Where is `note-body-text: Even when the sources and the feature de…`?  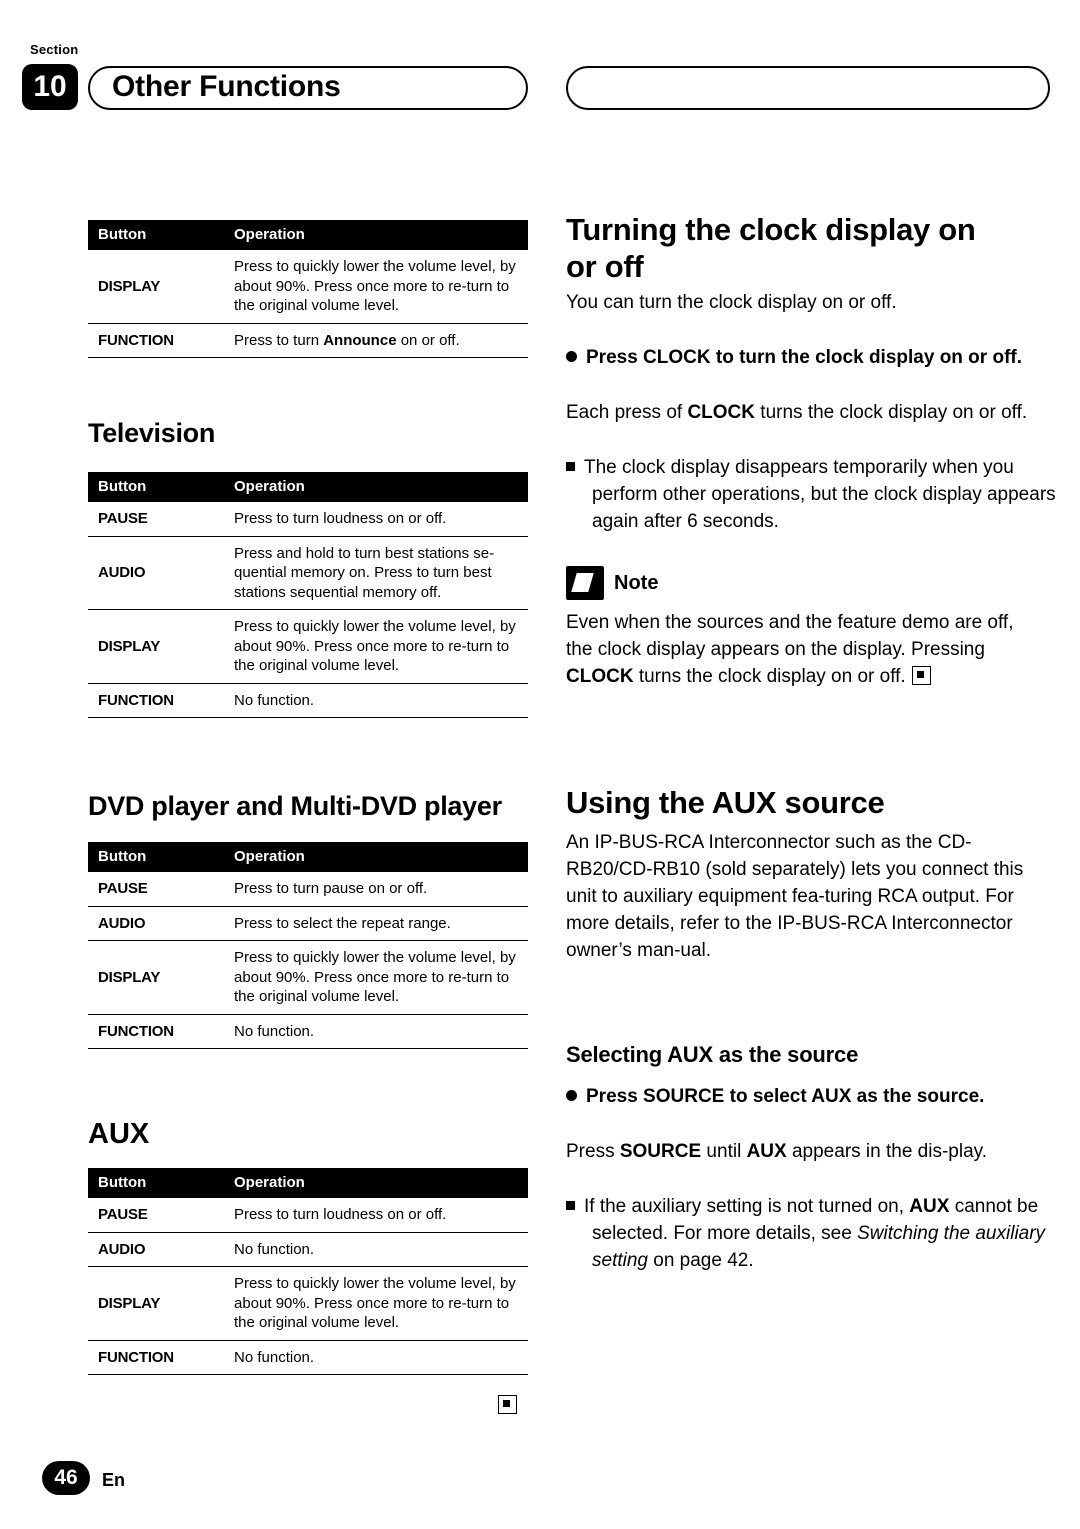
note-body-text: Even when the sources and the feature de… is located at coordinates (801, 650).